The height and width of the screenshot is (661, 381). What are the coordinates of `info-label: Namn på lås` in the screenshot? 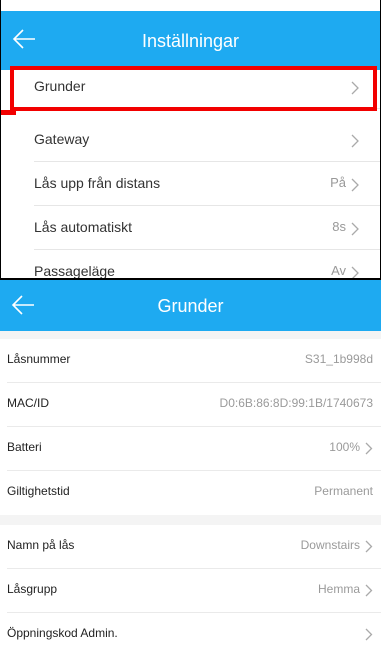 It's located at (41, 545).